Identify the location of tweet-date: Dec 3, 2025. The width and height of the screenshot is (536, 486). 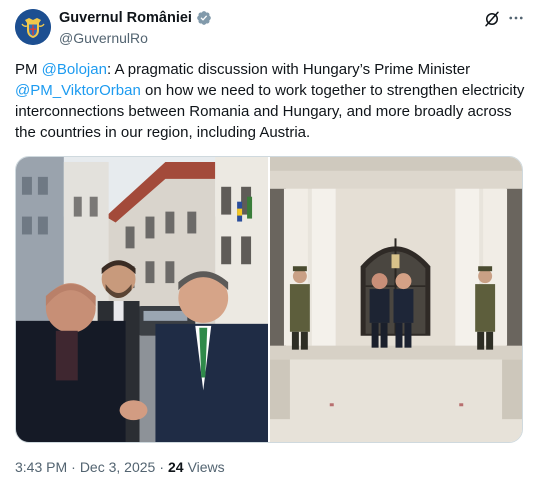
(118, 467).